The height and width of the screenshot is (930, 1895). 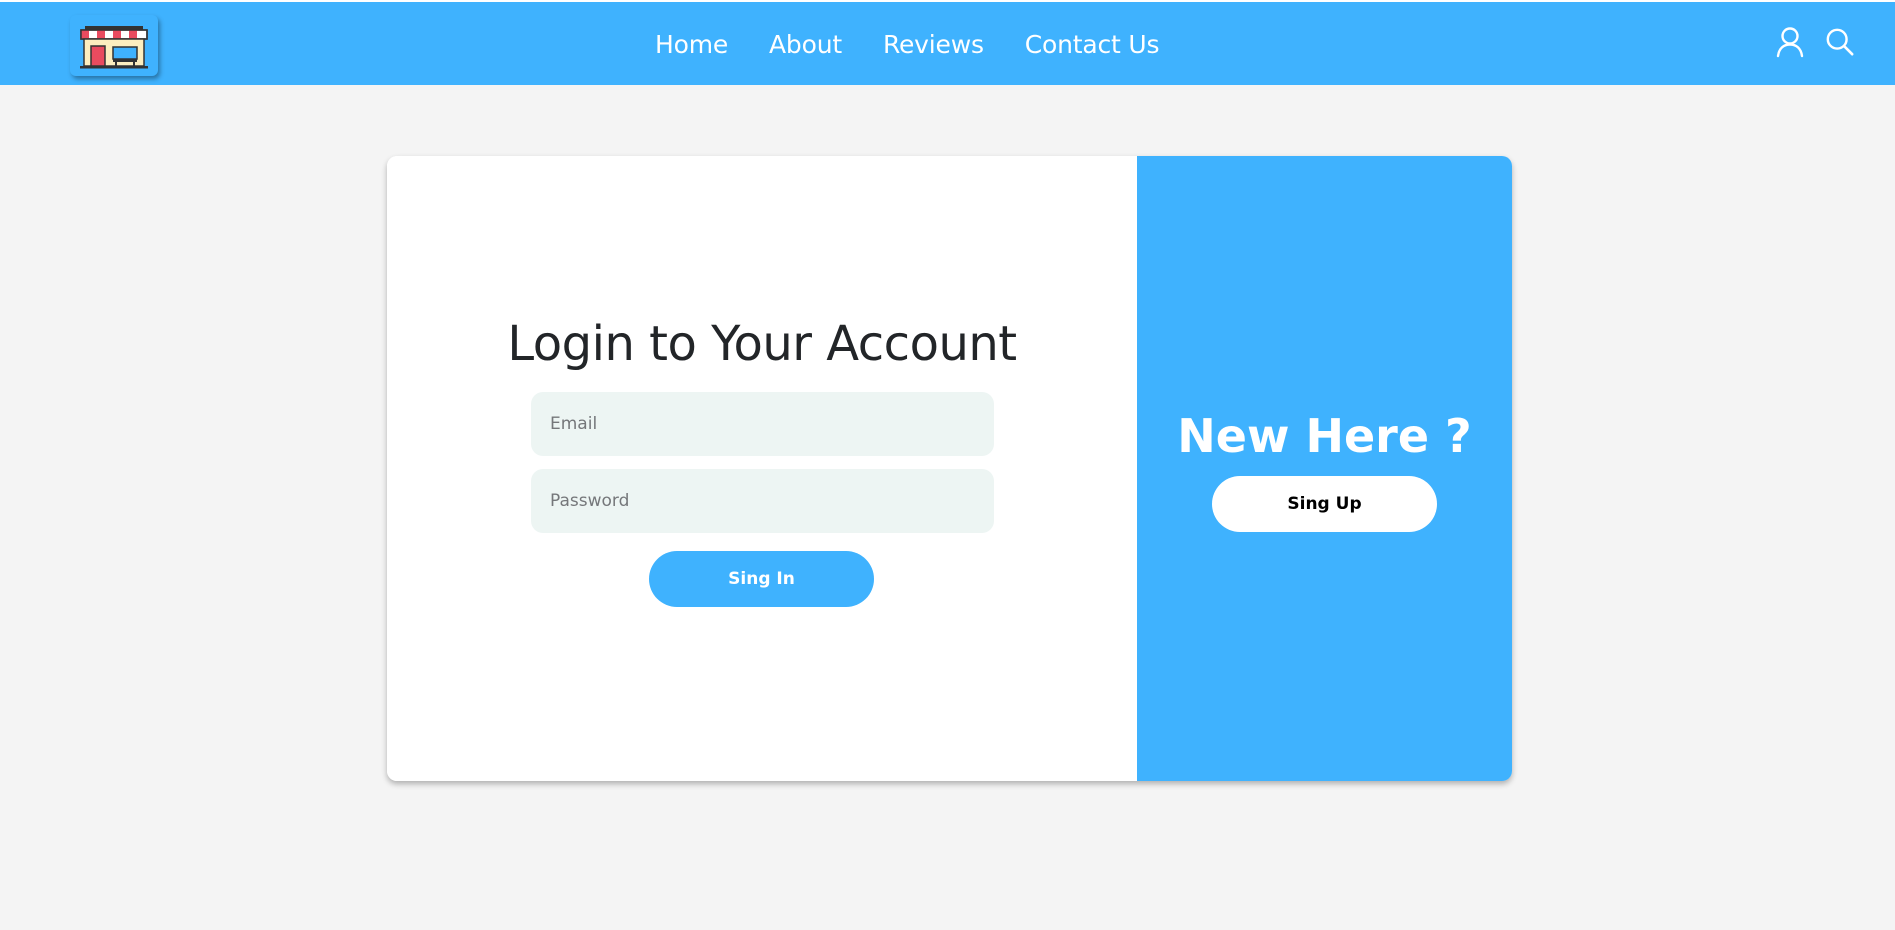 I want to click on nav-link-contact-us: Contact Us, so click(x=1092, y=44).